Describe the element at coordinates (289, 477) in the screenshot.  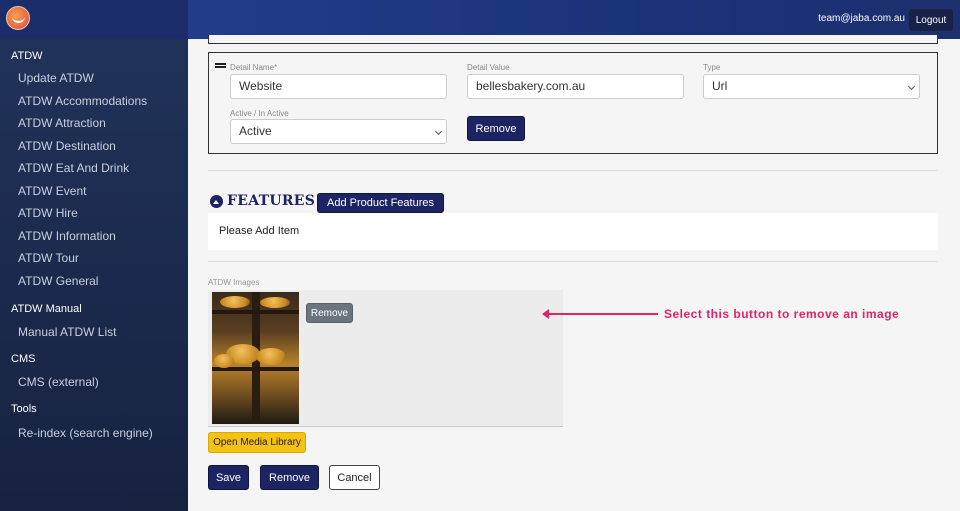
I see `remove-button: Remove` at that location.